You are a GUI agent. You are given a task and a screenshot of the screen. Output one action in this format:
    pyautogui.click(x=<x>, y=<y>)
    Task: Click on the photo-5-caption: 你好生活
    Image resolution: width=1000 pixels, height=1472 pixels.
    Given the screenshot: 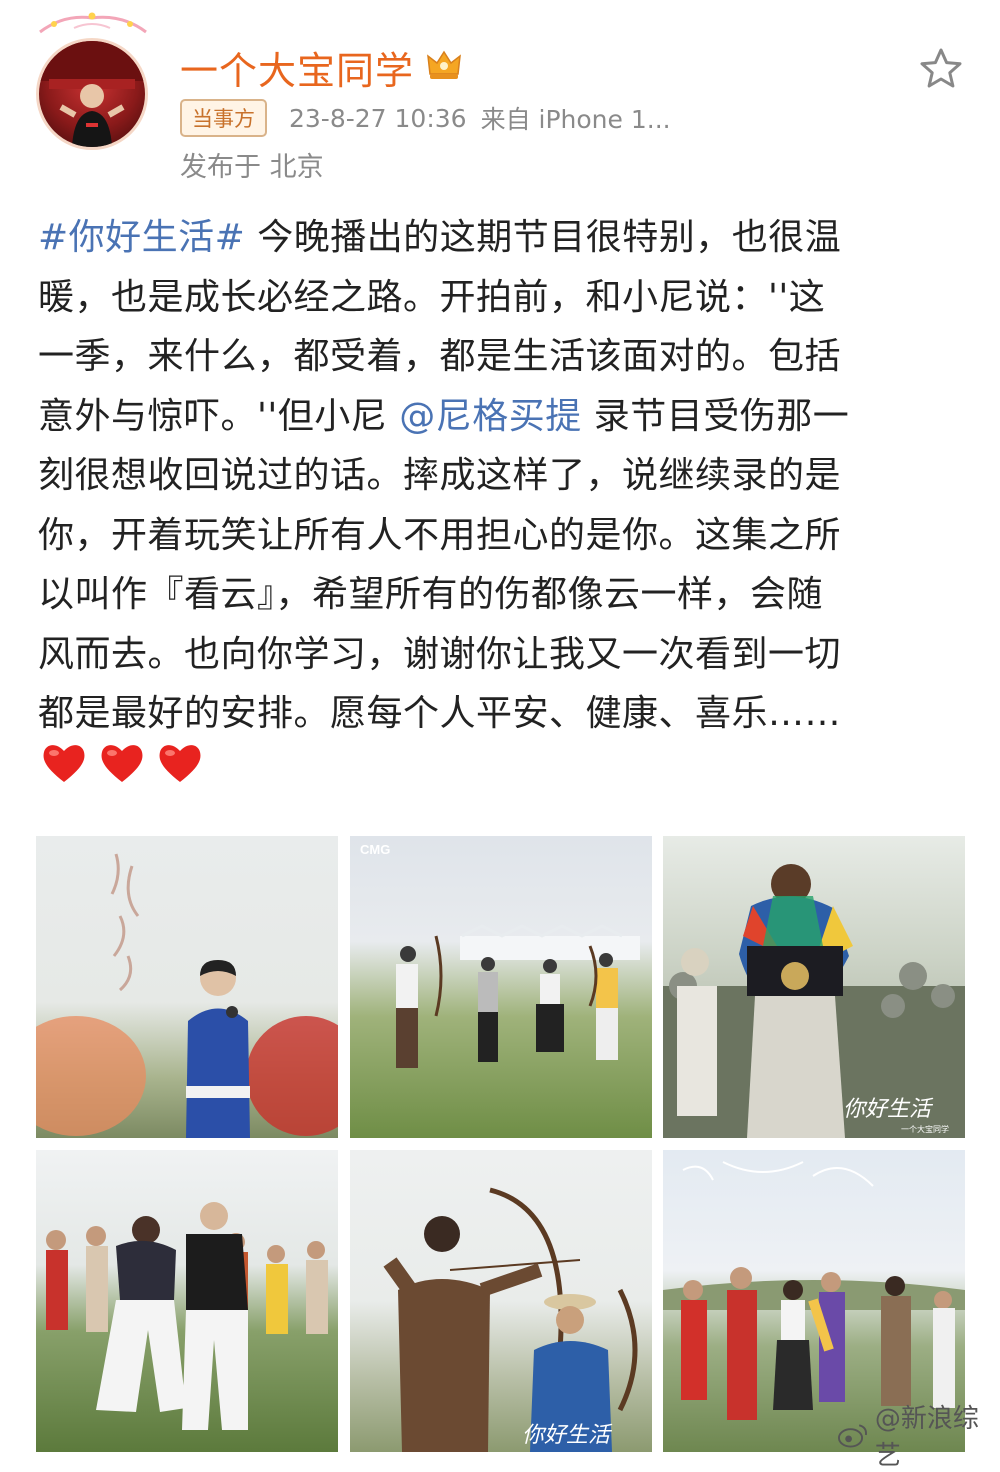 What is the action you would take?
    pyautogui.click(x=567, y=1435)
    